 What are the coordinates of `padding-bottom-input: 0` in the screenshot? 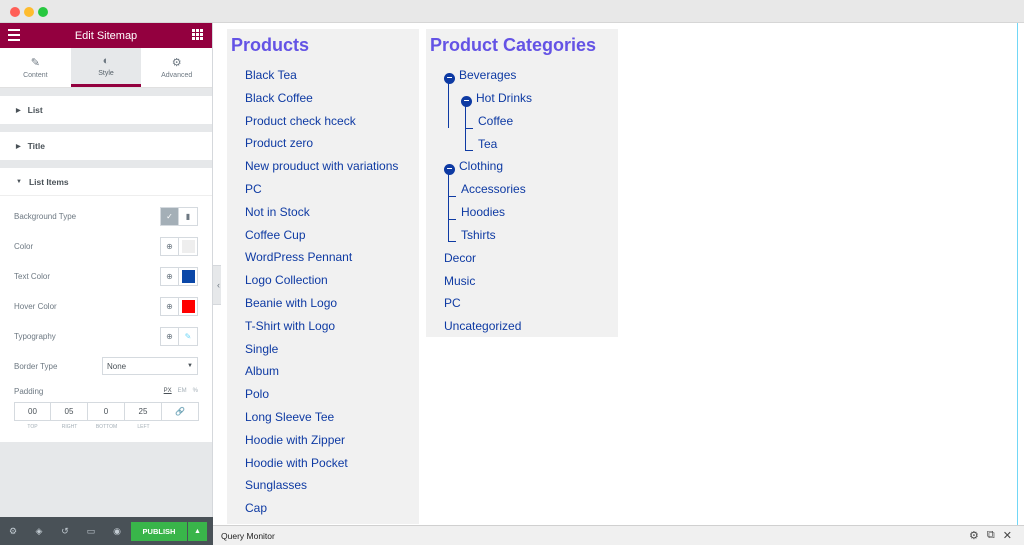 It's located at (106, 411).